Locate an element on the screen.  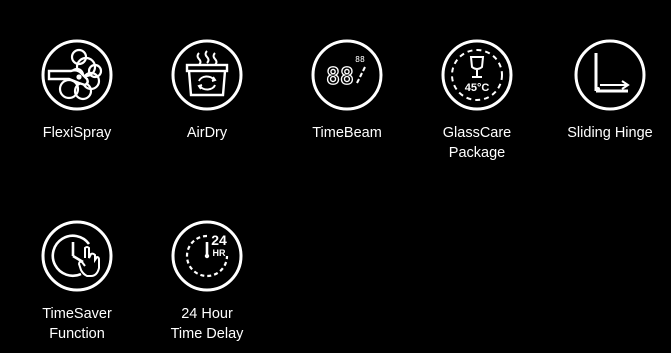
feature-airdry: AirDry is located at coordinates (207, 90).